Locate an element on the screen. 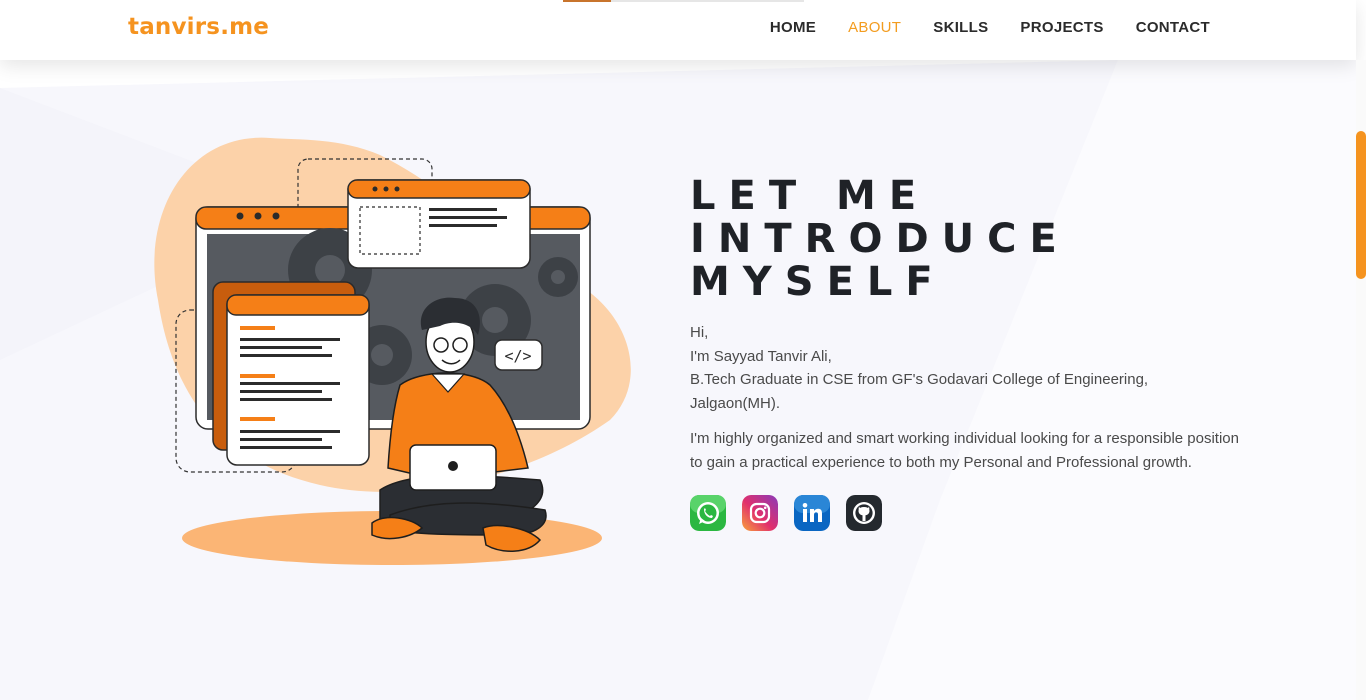 This screenshot has height=700, width=1366. heading-line: LET ME is located at coordinates (810, 196).